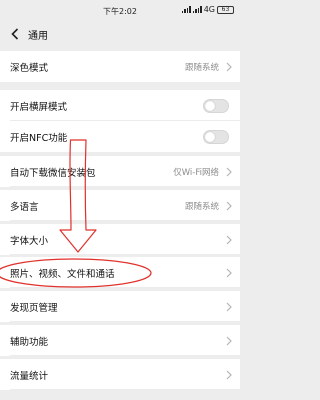 This screenshot has width=320, height=400. Describe the element at coordinates (196, 172) in the screenshot. I see `setting-value: 仅Wi-Fi网络` at that location.